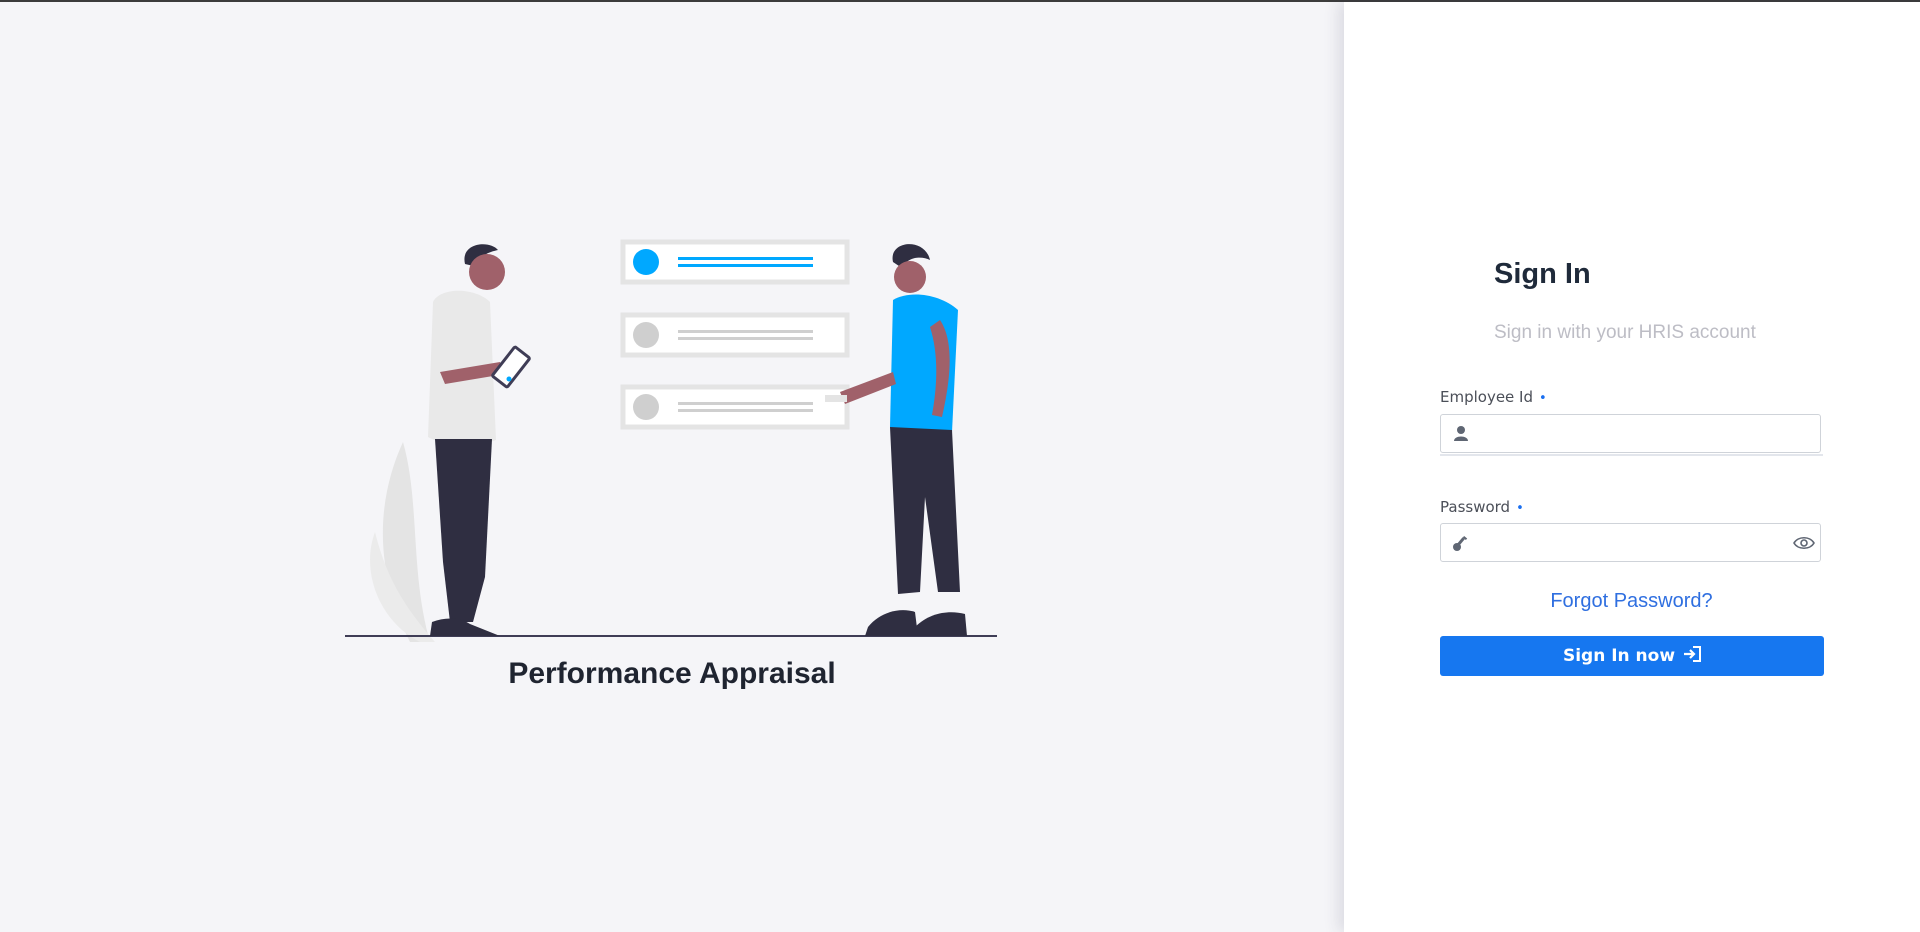  Describe the element at coordinates (1487, 397) in the screenshot. I see `employee-id-label-text: Employee Id` at that location.